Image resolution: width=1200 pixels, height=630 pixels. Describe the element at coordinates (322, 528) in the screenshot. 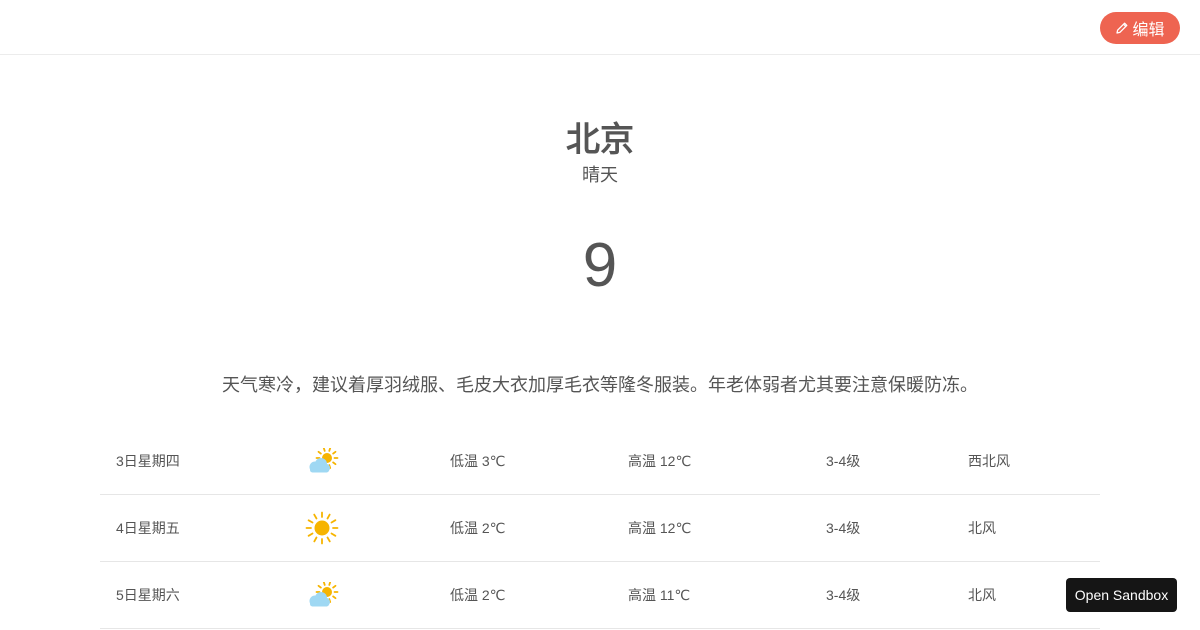

I see `sunny-icon` at that location.